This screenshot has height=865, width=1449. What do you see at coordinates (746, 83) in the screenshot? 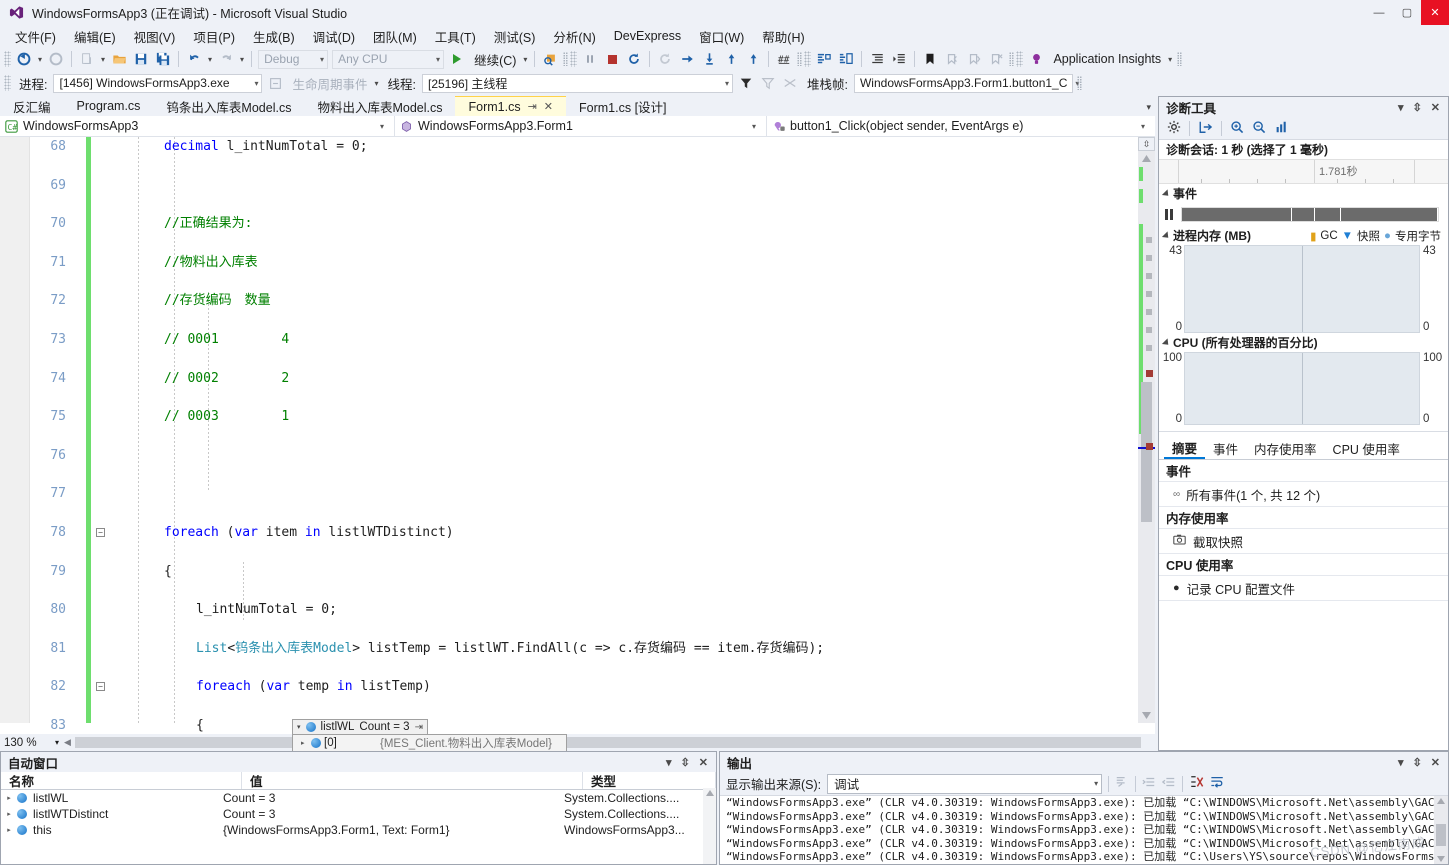
I see `filter-icon` at bounding box center [746, 83].